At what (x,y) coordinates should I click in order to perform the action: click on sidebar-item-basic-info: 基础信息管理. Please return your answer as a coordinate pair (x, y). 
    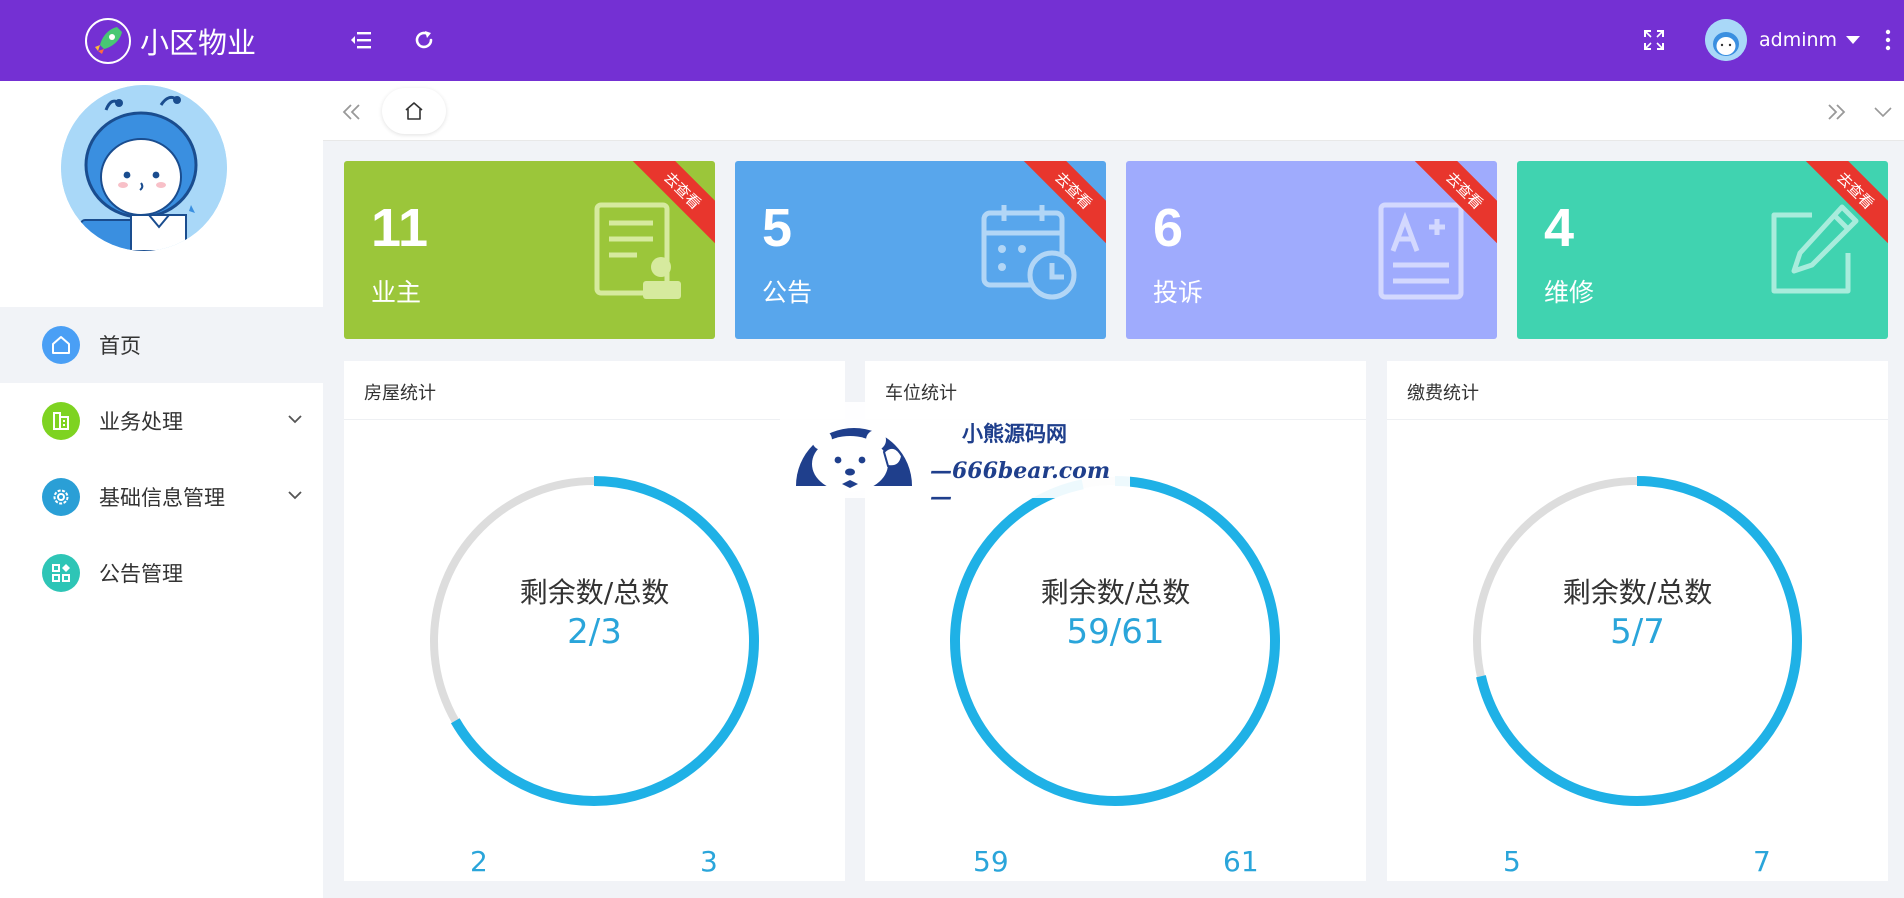
    Looking at the image, I should click on (161, 497).